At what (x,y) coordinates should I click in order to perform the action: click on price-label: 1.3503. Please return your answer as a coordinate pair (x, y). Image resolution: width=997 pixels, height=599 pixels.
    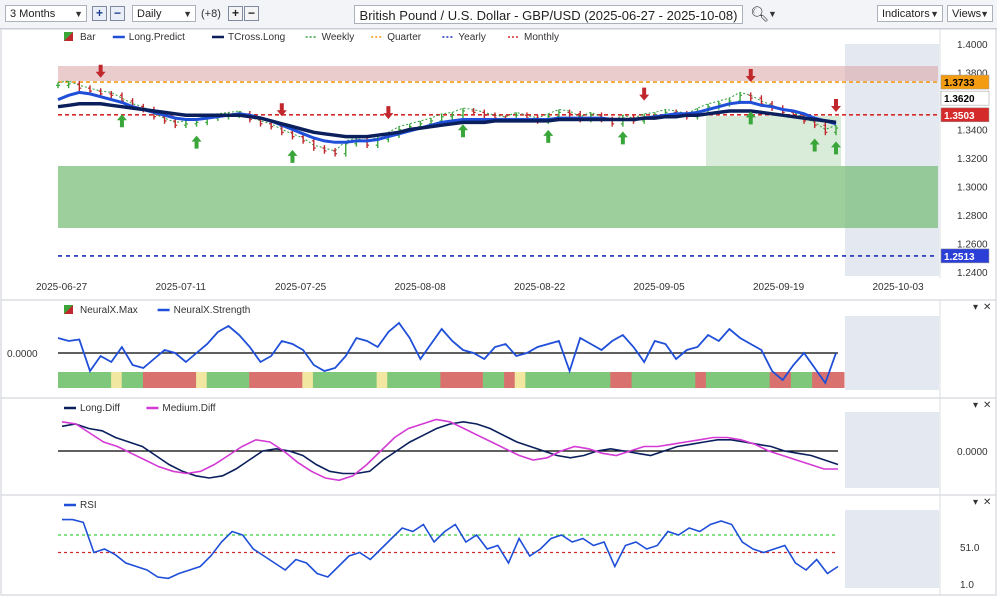
    Looking at the image, I should click on (959, 116).